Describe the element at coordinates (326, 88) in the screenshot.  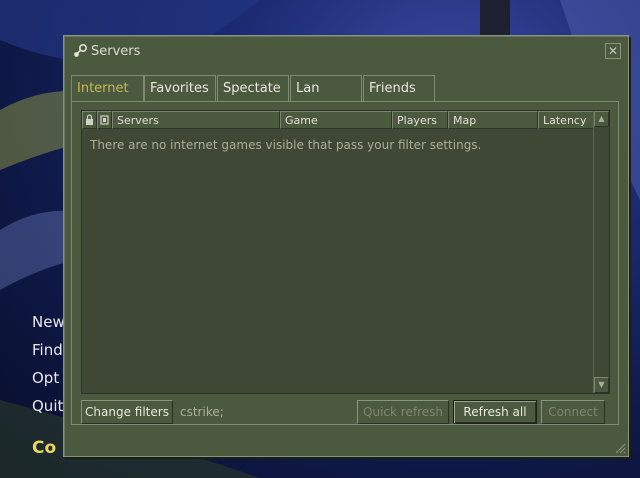
I see `tab-lan: Lan` at that location.